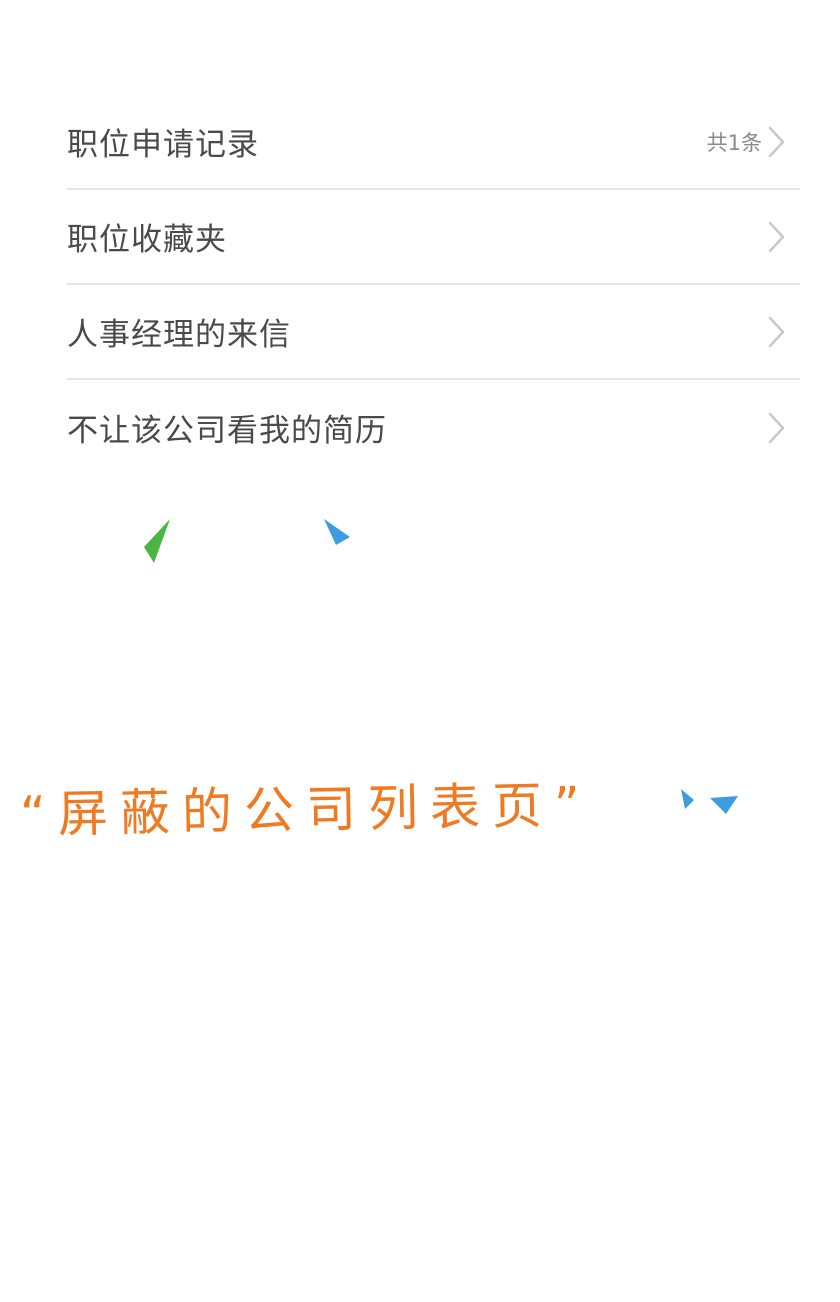 This screenshot has width=840, height=1302. I want to click on menu-item-label: 人事经理的来信, so click(179, 335).